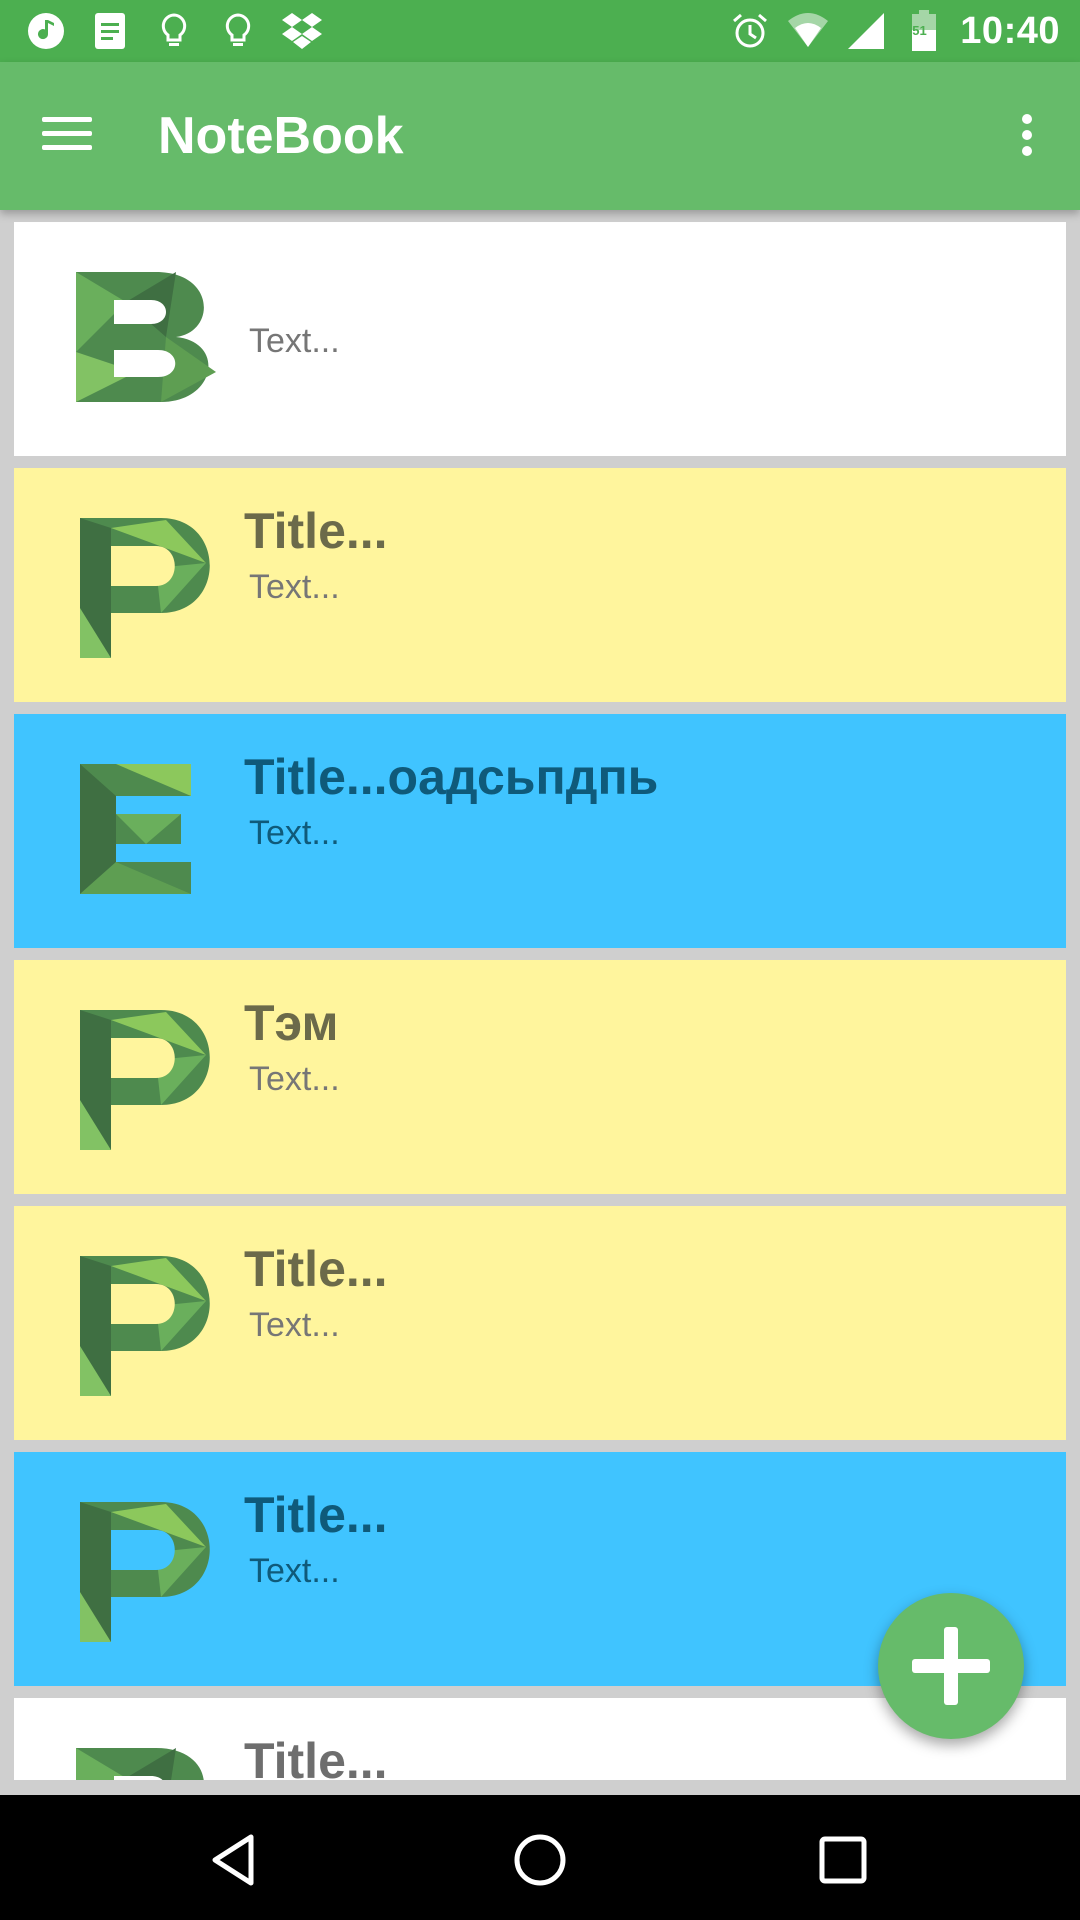  What do you see at coordinates (540, 31) in the screenshot?
I see `status-bar: 51 10:40` at bounding box center [540, 31].